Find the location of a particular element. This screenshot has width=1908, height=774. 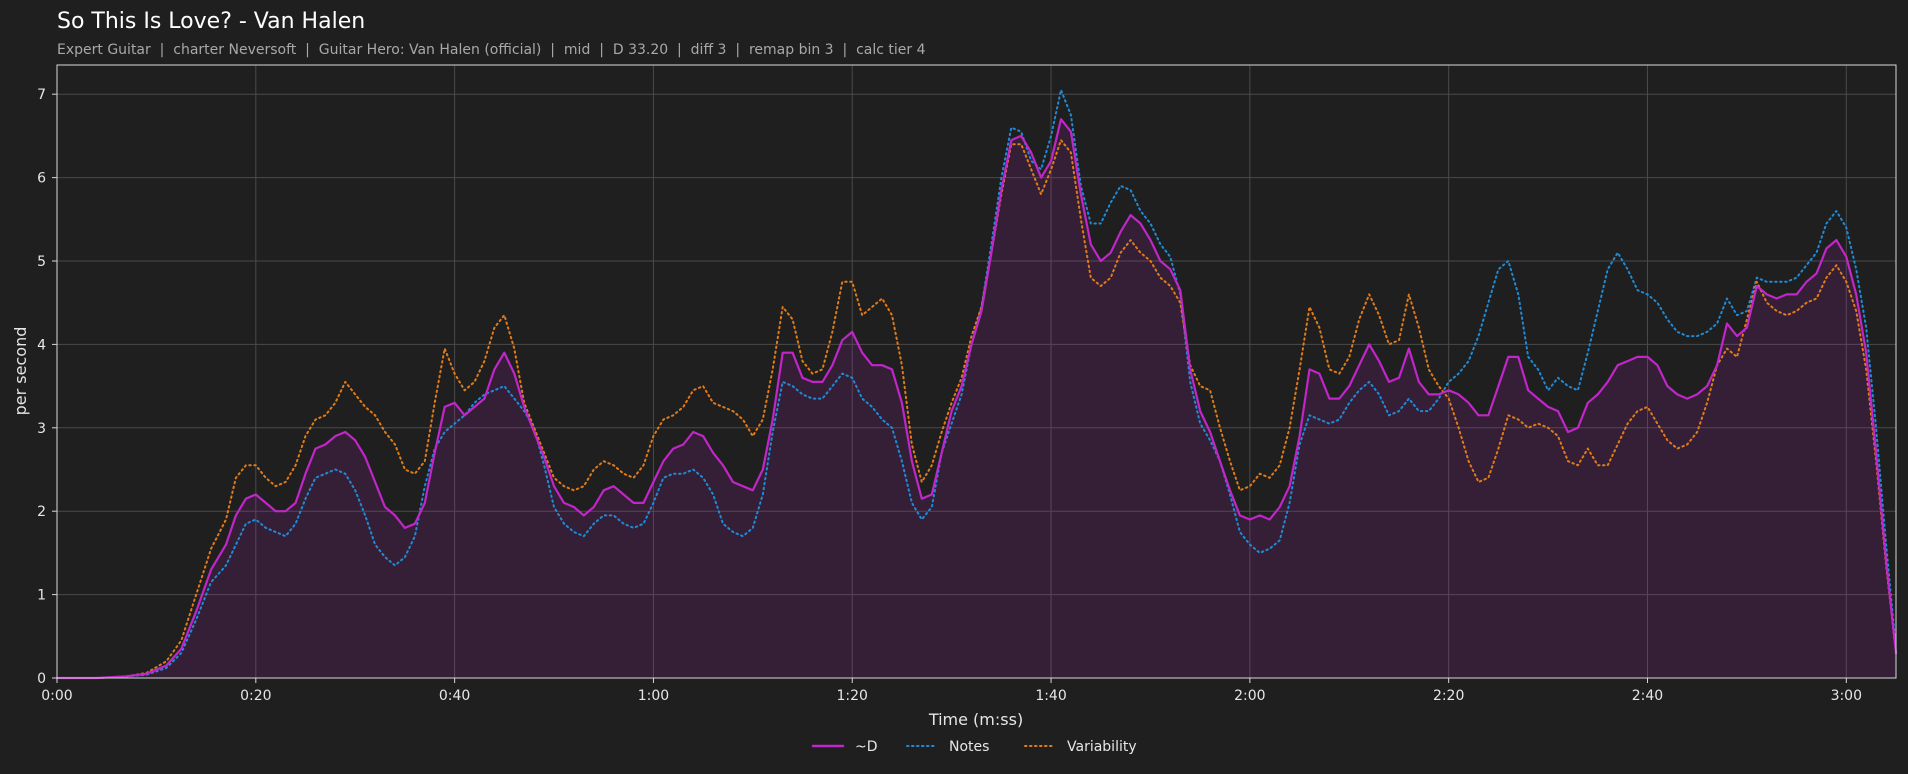

x-tick-label: 0:40 is located at coordinates (454, 696).